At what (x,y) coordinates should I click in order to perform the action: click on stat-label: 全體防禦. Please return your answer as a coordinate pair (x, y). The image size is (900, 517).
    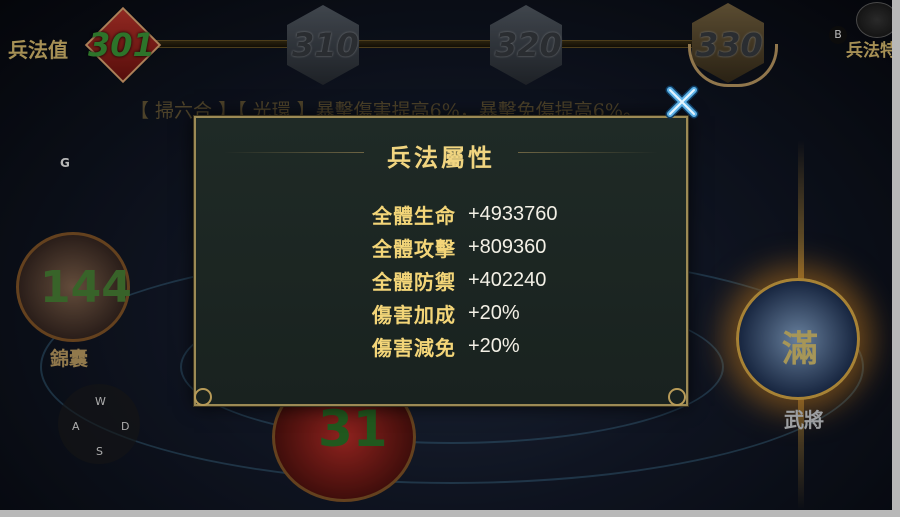
    Looking at the image, I should click on (414, 282).